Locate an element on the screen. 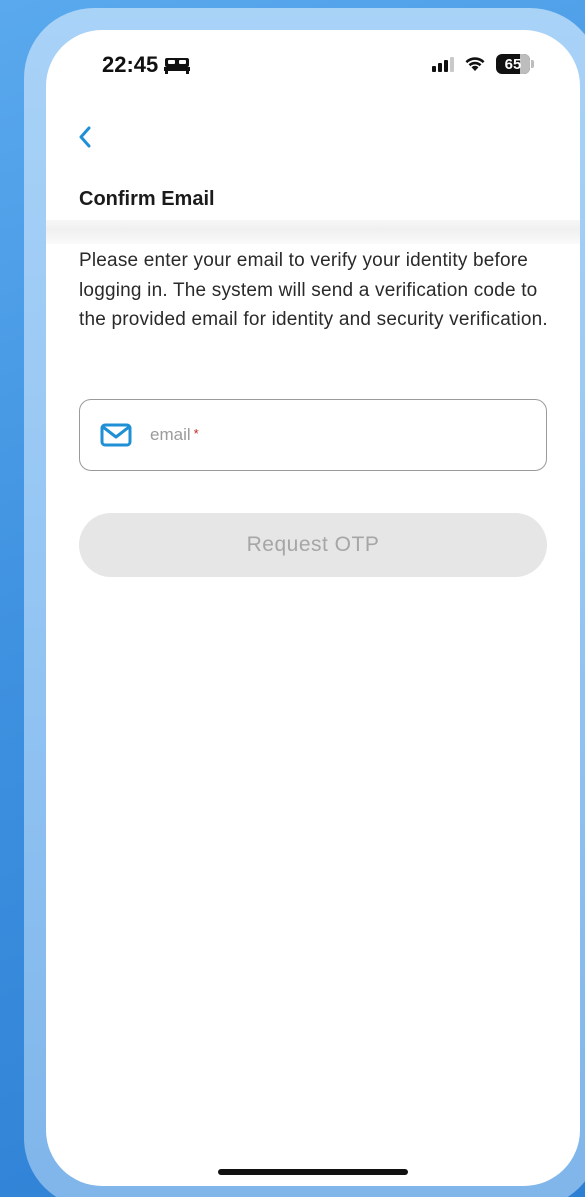  battery-level-text: 65 is located at coordinates (513, 64).